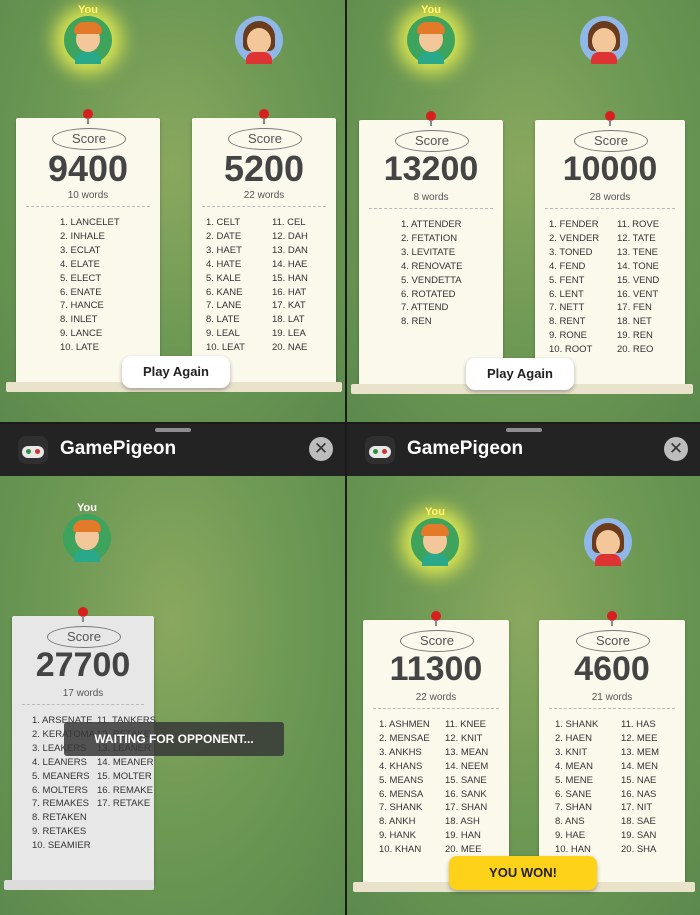 Image resolution: width=700 pixels, height=915 pixels. Describe the element at coordinates (88, 168) in the screenshot. I see `score-value: 9400` at that location.